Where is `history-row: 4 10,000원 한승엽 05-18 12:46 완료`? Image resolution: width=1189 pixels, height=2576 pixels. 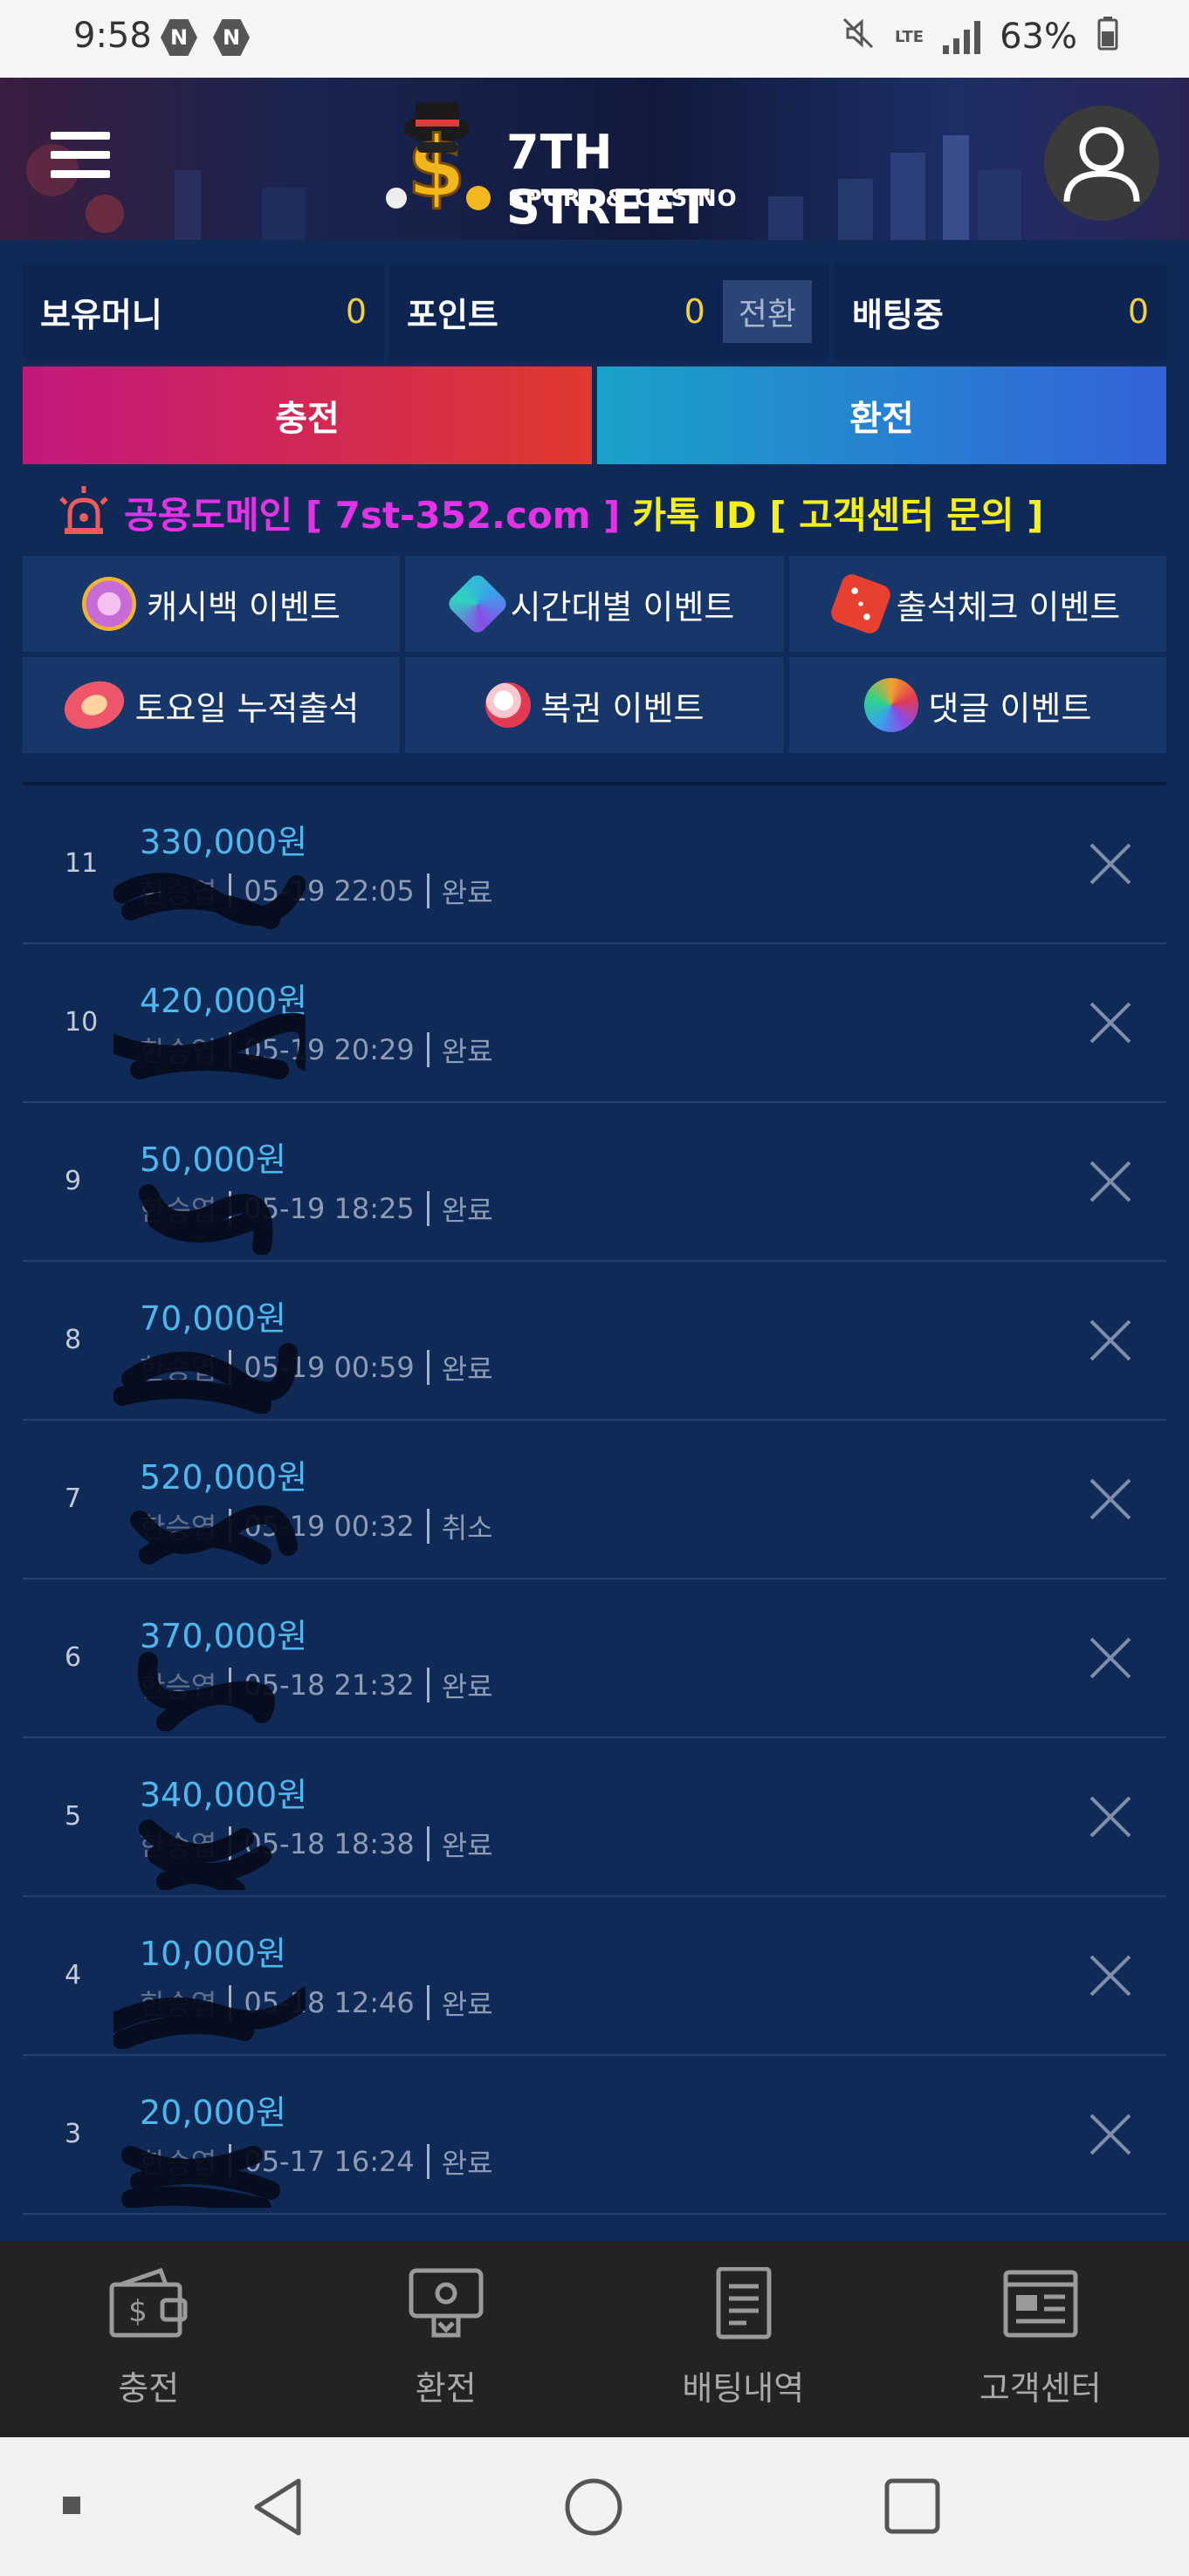 history-row: 4 10,000원 한승엽 05-18 12:46 완료 is located at coordinates (594, 1976).